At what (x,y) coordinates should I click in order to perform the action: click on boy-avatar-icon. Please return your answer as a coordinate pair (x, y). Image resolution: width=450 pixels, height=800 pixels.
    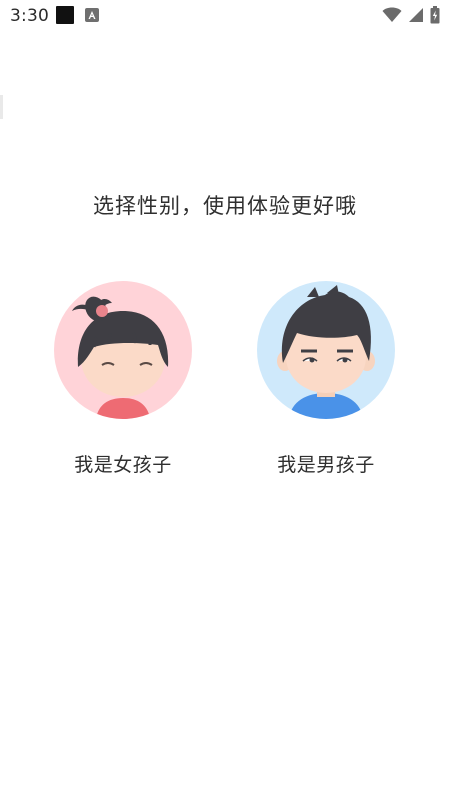
    Looking at the image, I should click on (326, 352).